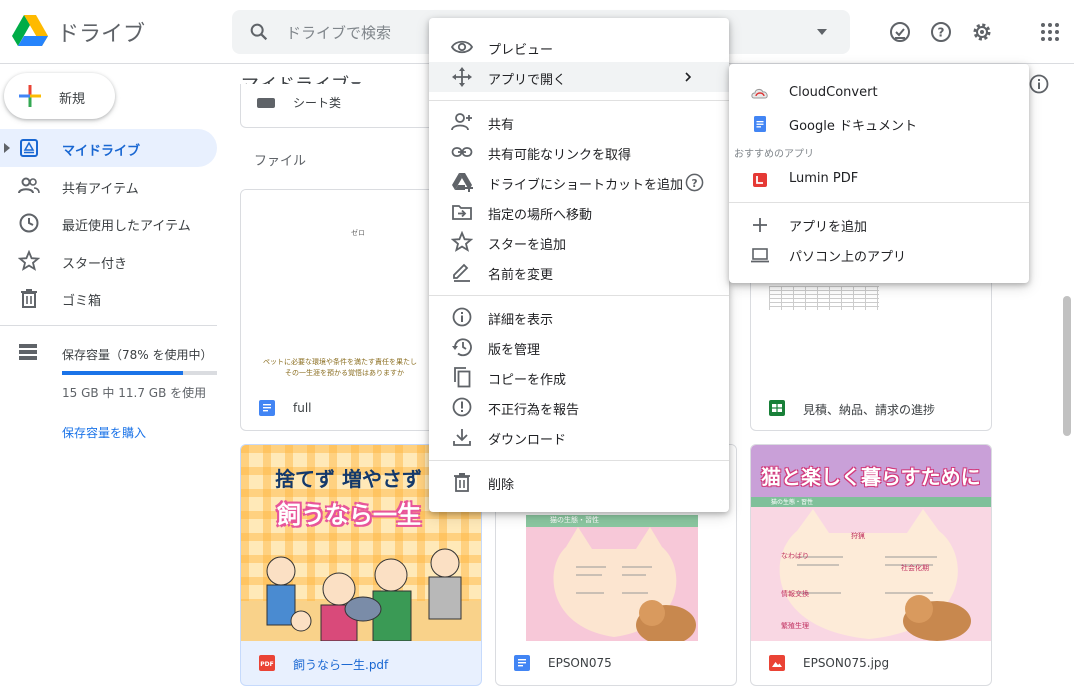  I want to click on new-button: 新規, so click(59, 96).